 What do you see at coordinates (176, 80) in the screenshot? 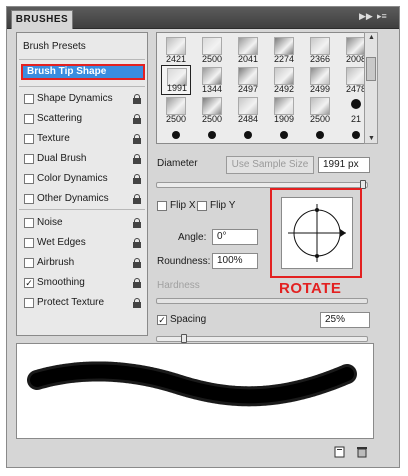
I see `brush-tip-cell: 1991` at bounding box center [176, 80].